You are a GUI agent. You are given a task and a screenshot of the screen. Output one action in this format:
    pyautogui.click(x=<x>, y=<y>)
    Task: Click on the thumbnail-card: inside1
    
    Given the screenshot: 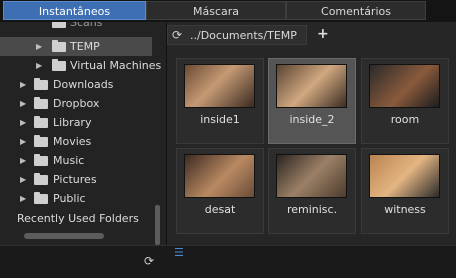 What is the action you would take?
    pyautogui.click(x=220, y=101)
    